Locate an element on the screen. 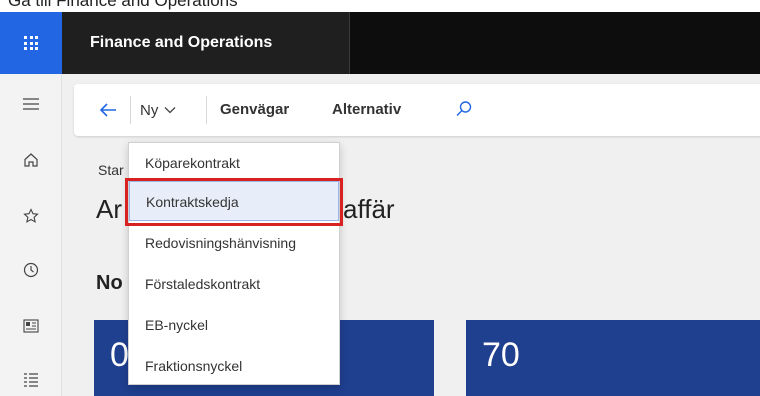 The image size is (760, 396). recent-button is located at coordinates (31, 270).